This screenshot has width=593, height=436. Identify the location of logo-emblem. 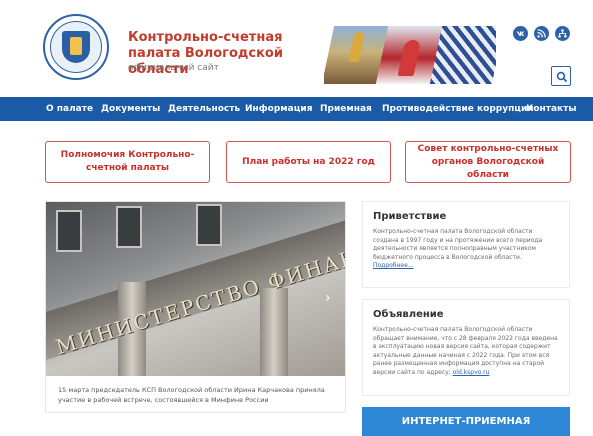
(76, 47).